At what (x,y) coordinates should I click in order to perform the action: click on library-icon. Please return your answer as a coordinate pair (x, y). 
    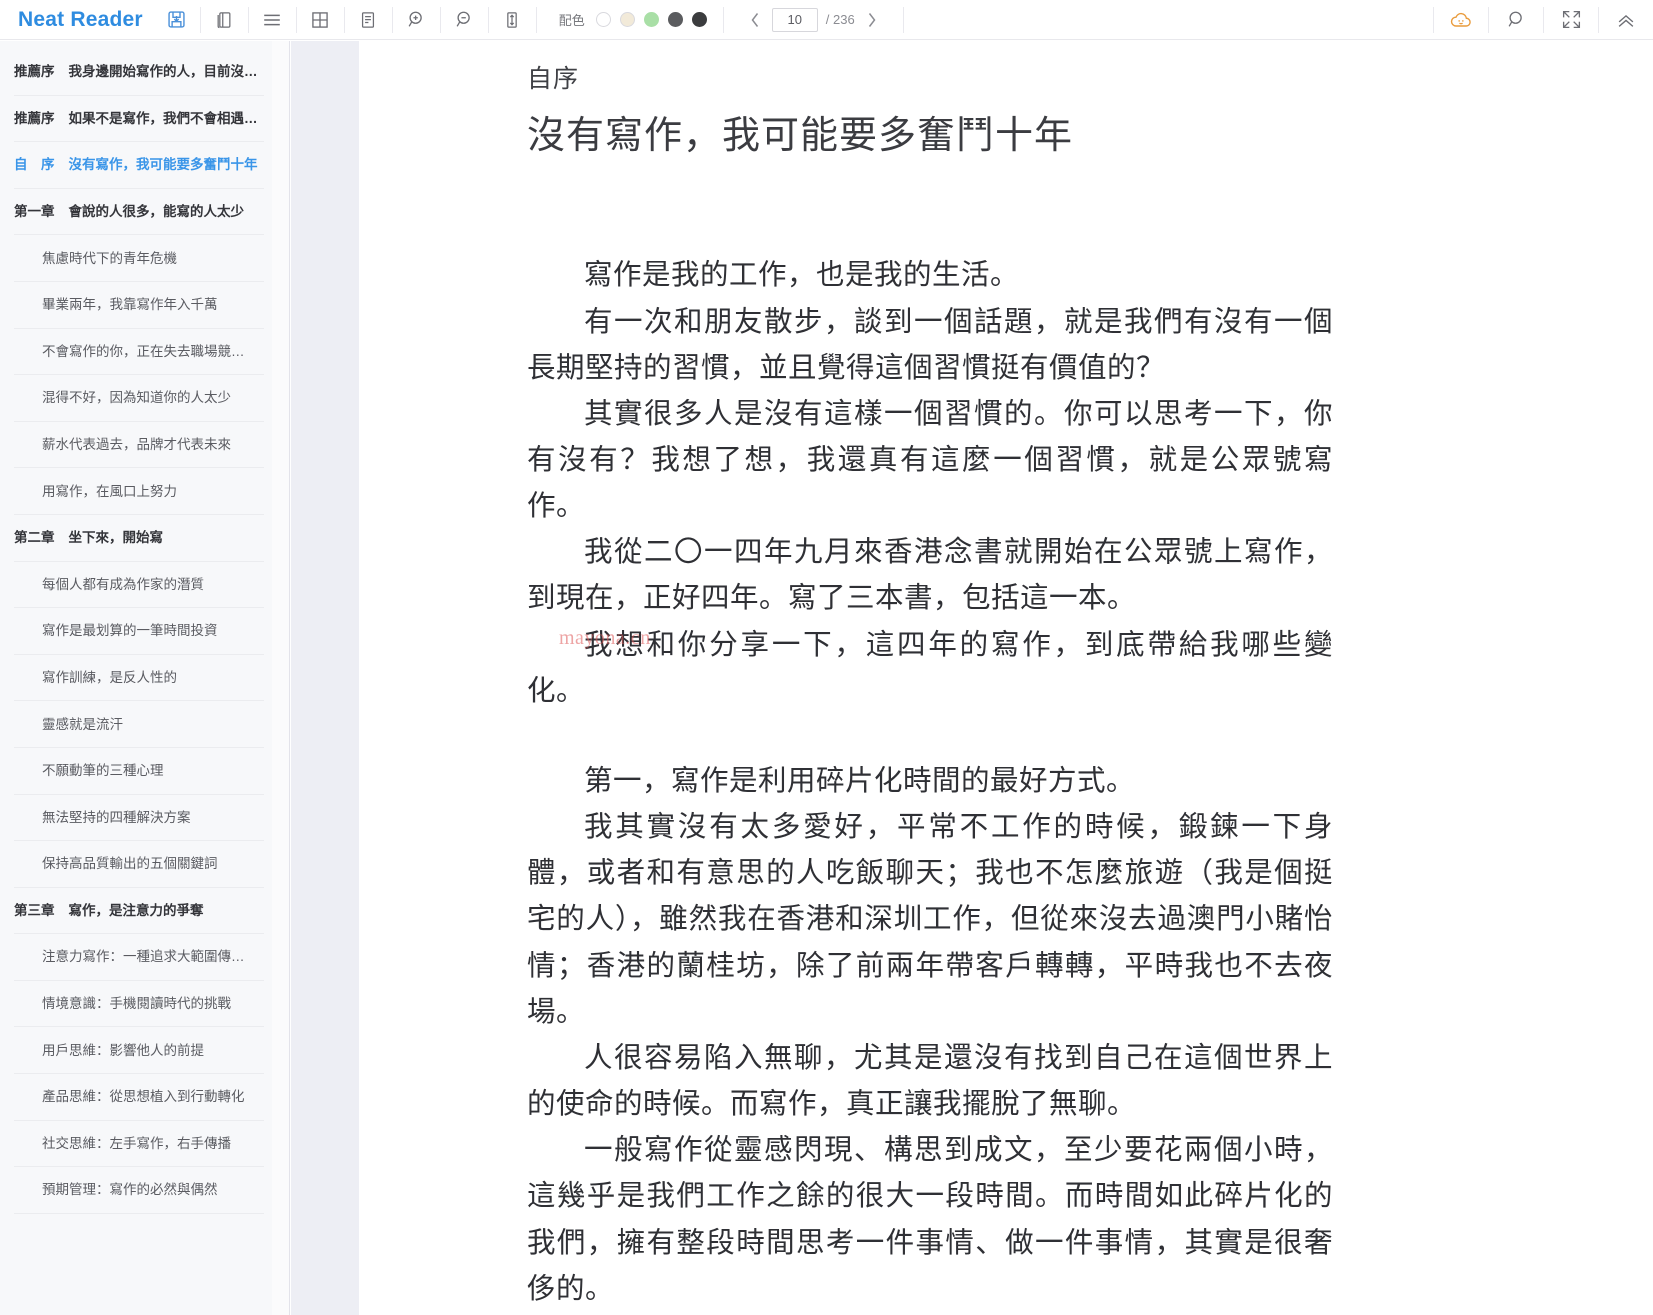
    Looking at the image, I should click on (224, 20).